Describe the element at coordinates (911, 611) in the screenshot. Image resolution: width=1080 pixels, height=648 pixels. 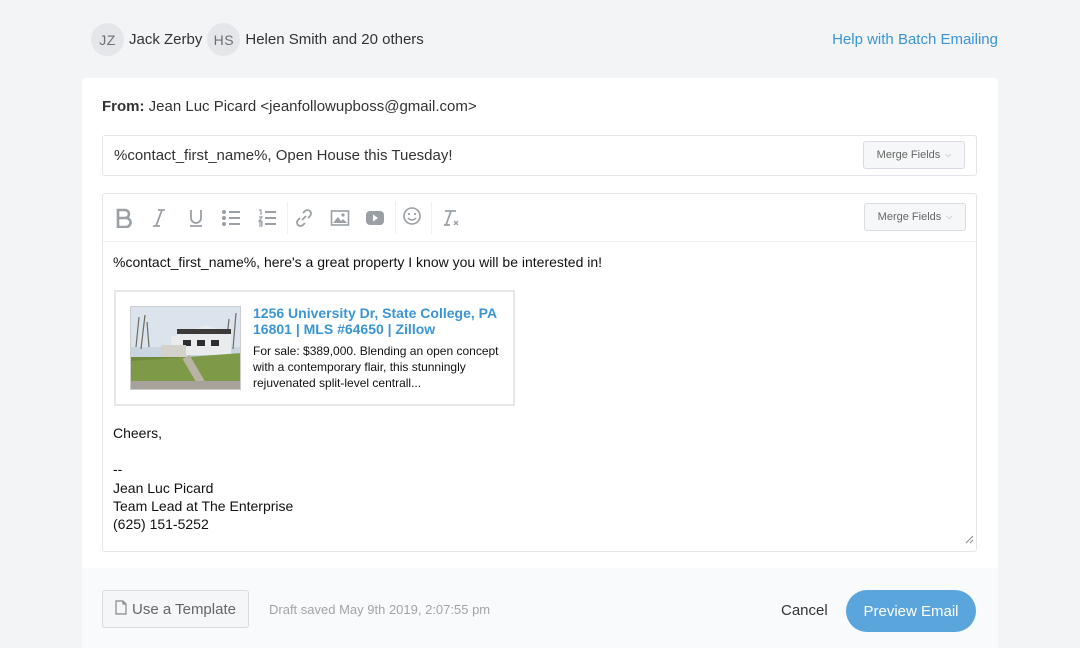
I see `preview-email-button: Preview Email` at that location.